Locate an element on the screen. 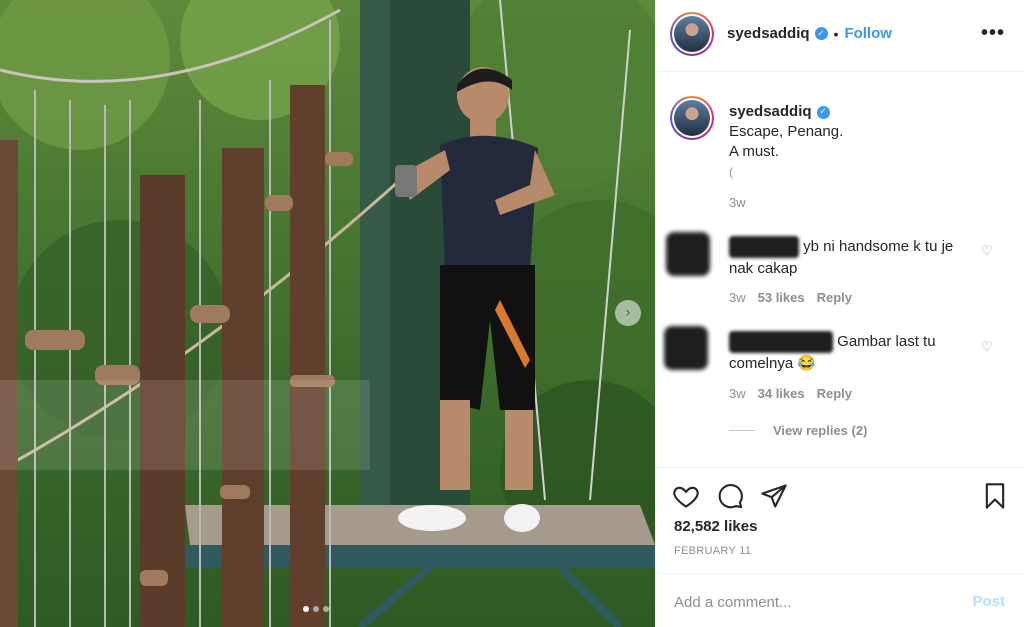  caption-timestamp: 3w is located at coordinates (737, 202).